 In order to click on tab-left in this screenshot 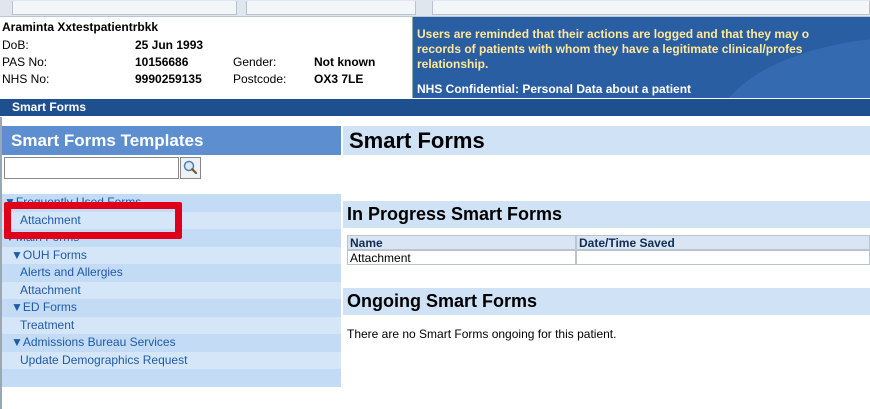, I will do `click(124, 8)`.